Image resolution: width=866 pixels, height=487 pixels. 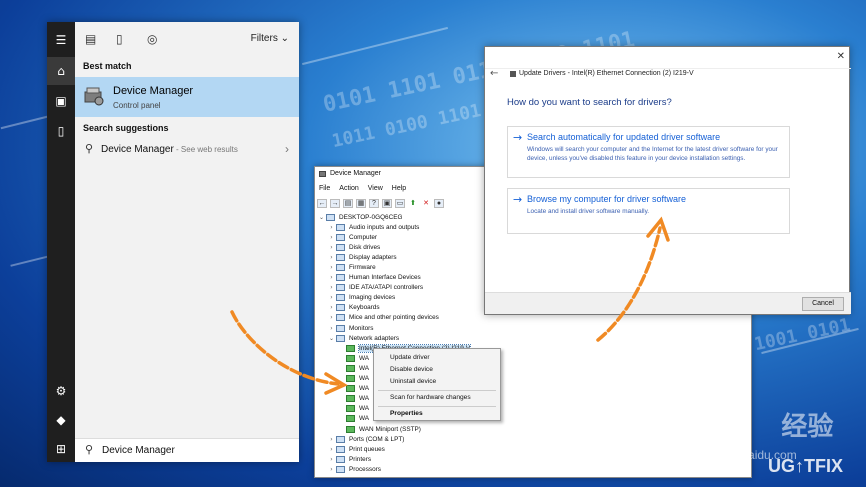 What do you see at coordinates (823, 304) in the screenshot?
I see `cancel-button: Cancel` at bounding box center [823, 304].